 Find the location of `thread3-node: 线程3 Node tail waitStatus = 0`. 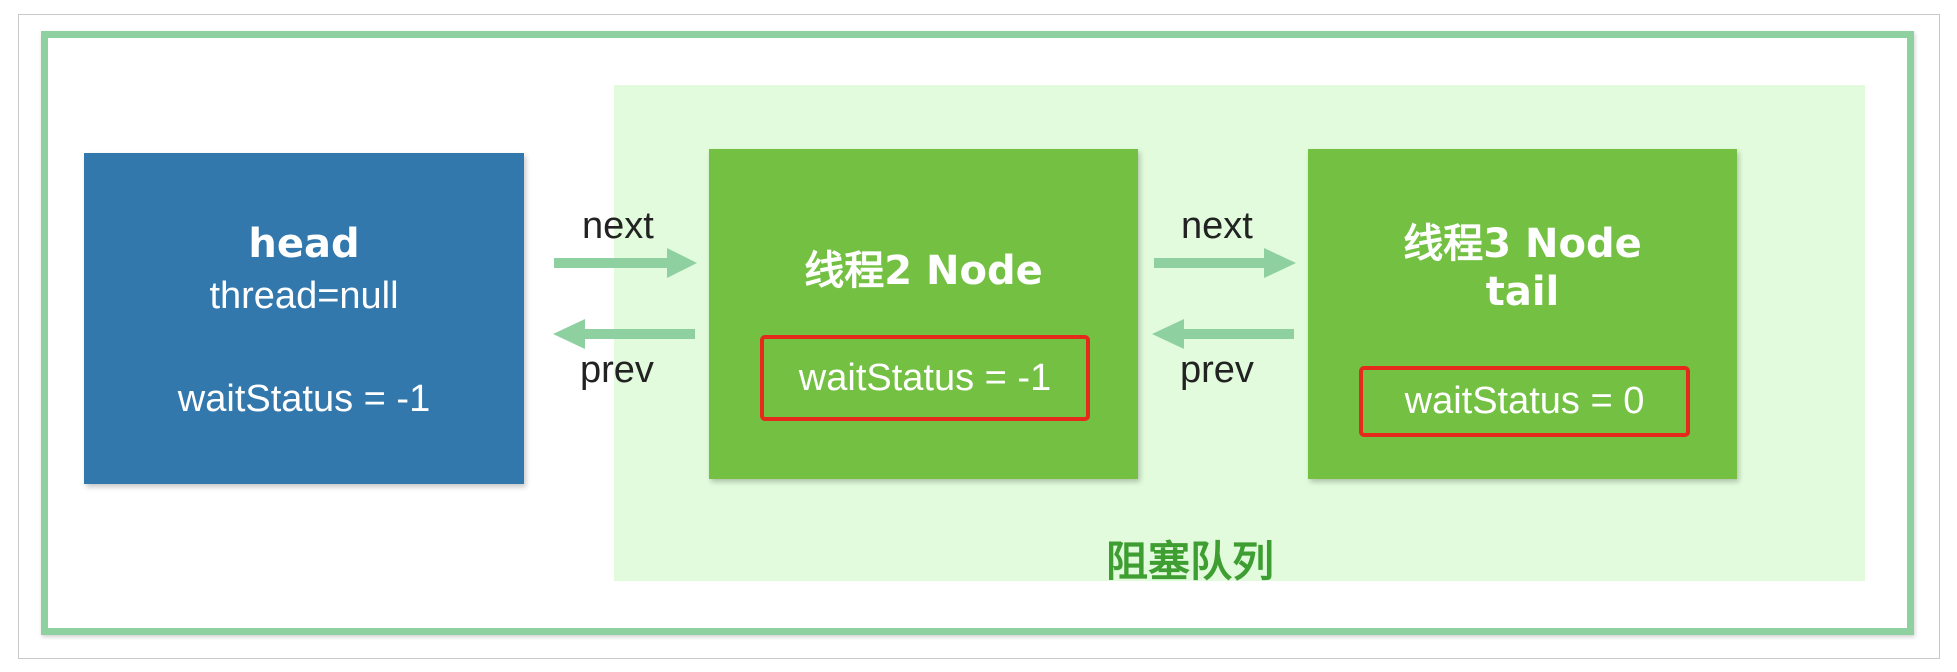

thread3-node: 线程3 Node tail waitStatus = 0 is located at coordinates (1522, 314).